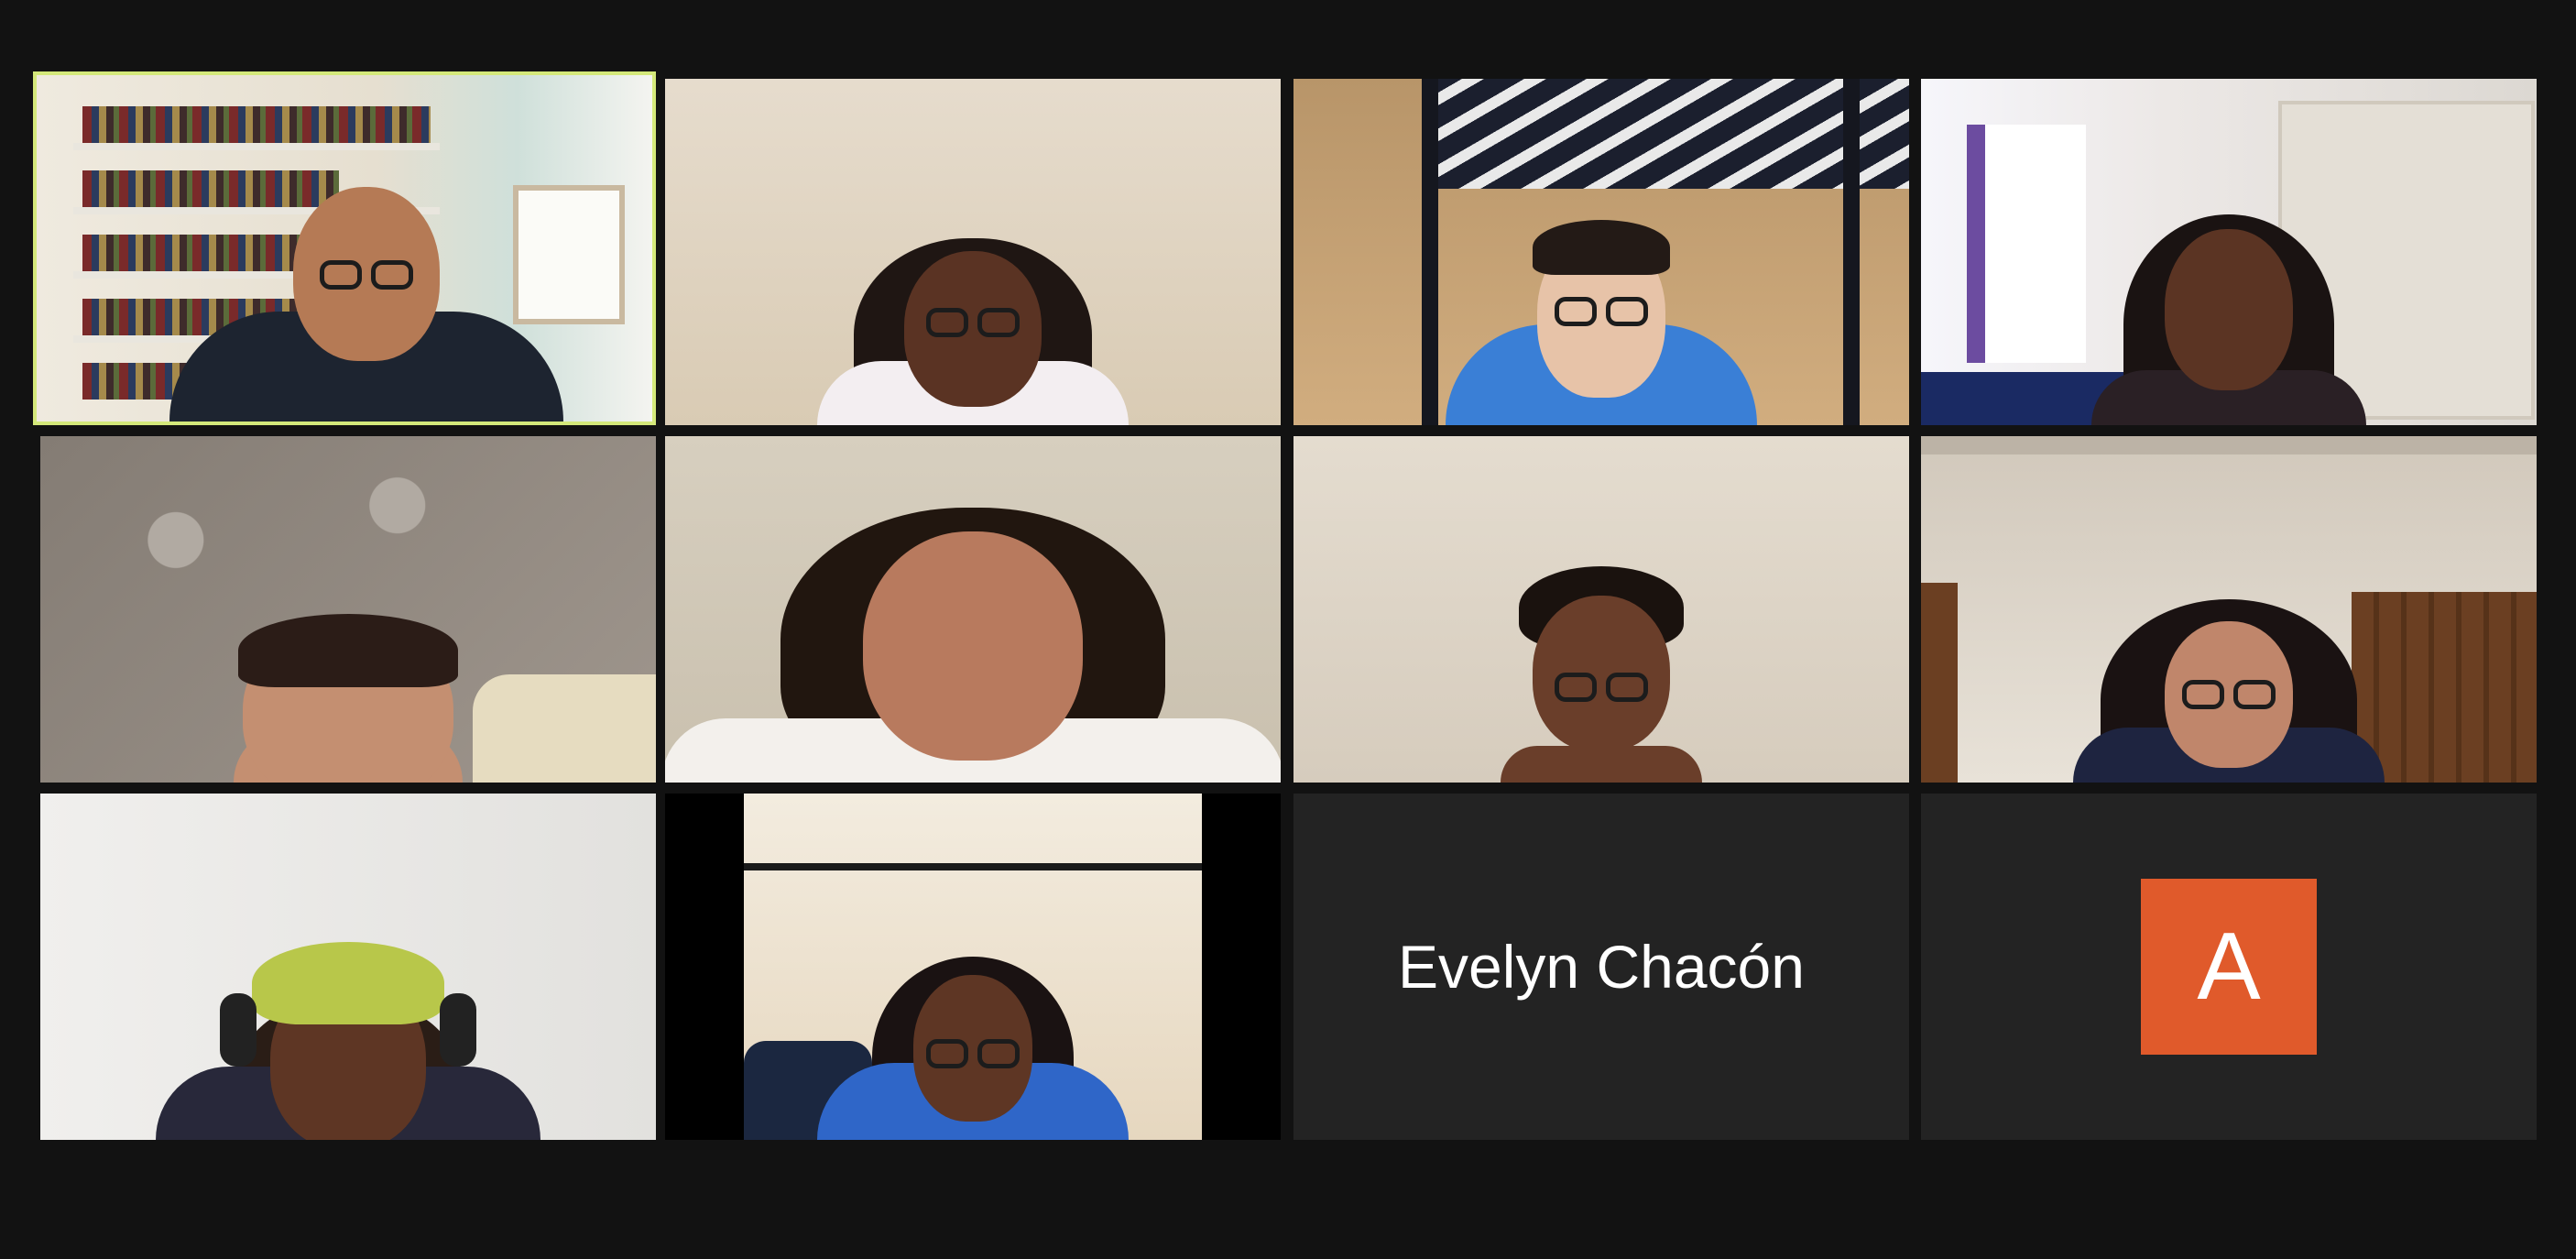 The height and width of the screenshot is (1259, 2576). I want to click on participant-tile-avatar: A, so click(2229, 967).